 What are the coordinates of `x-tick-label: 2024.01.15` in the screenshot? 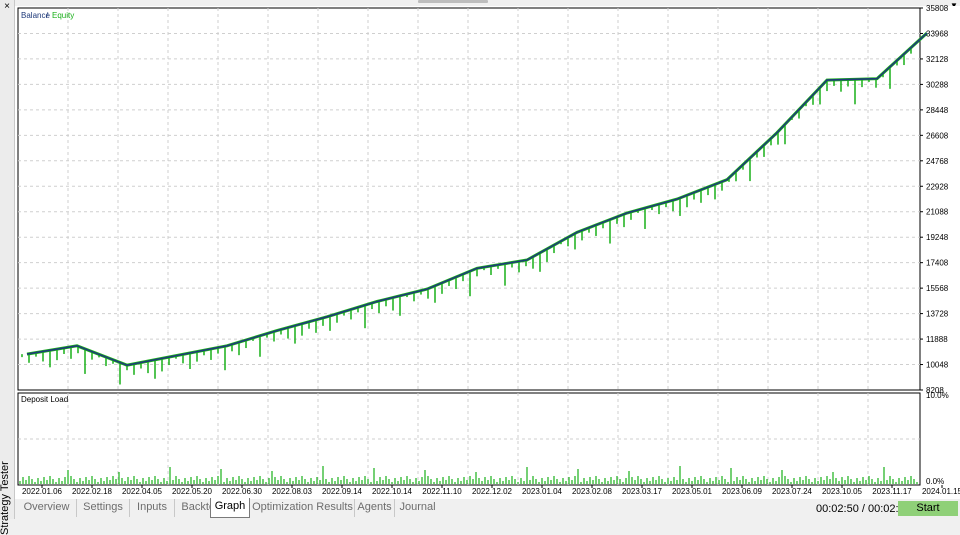 It's located at (941, 491).